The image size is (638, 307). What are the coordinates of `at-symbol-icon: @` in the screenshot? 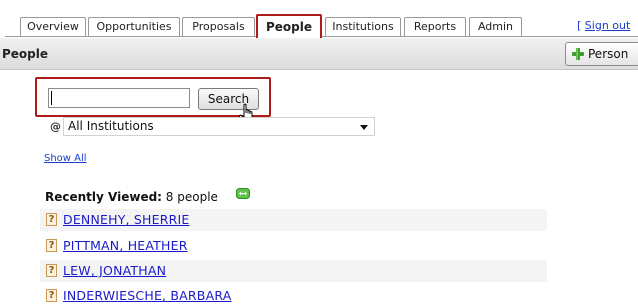 It's located at (55, 126).